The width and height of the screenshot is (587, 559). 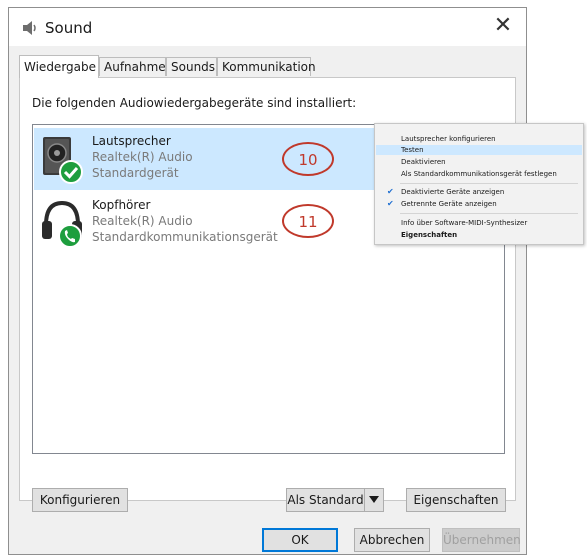 What do you see at coordinates (29, 28) in the screenshot?
I see `speaker-icon` at bounding box center [29, 28].